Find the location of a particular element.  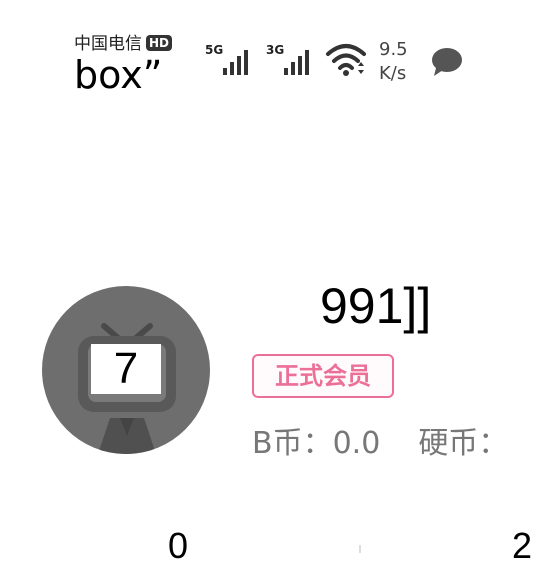

speed-value: 9.5 is located at coordinates (393, 49).